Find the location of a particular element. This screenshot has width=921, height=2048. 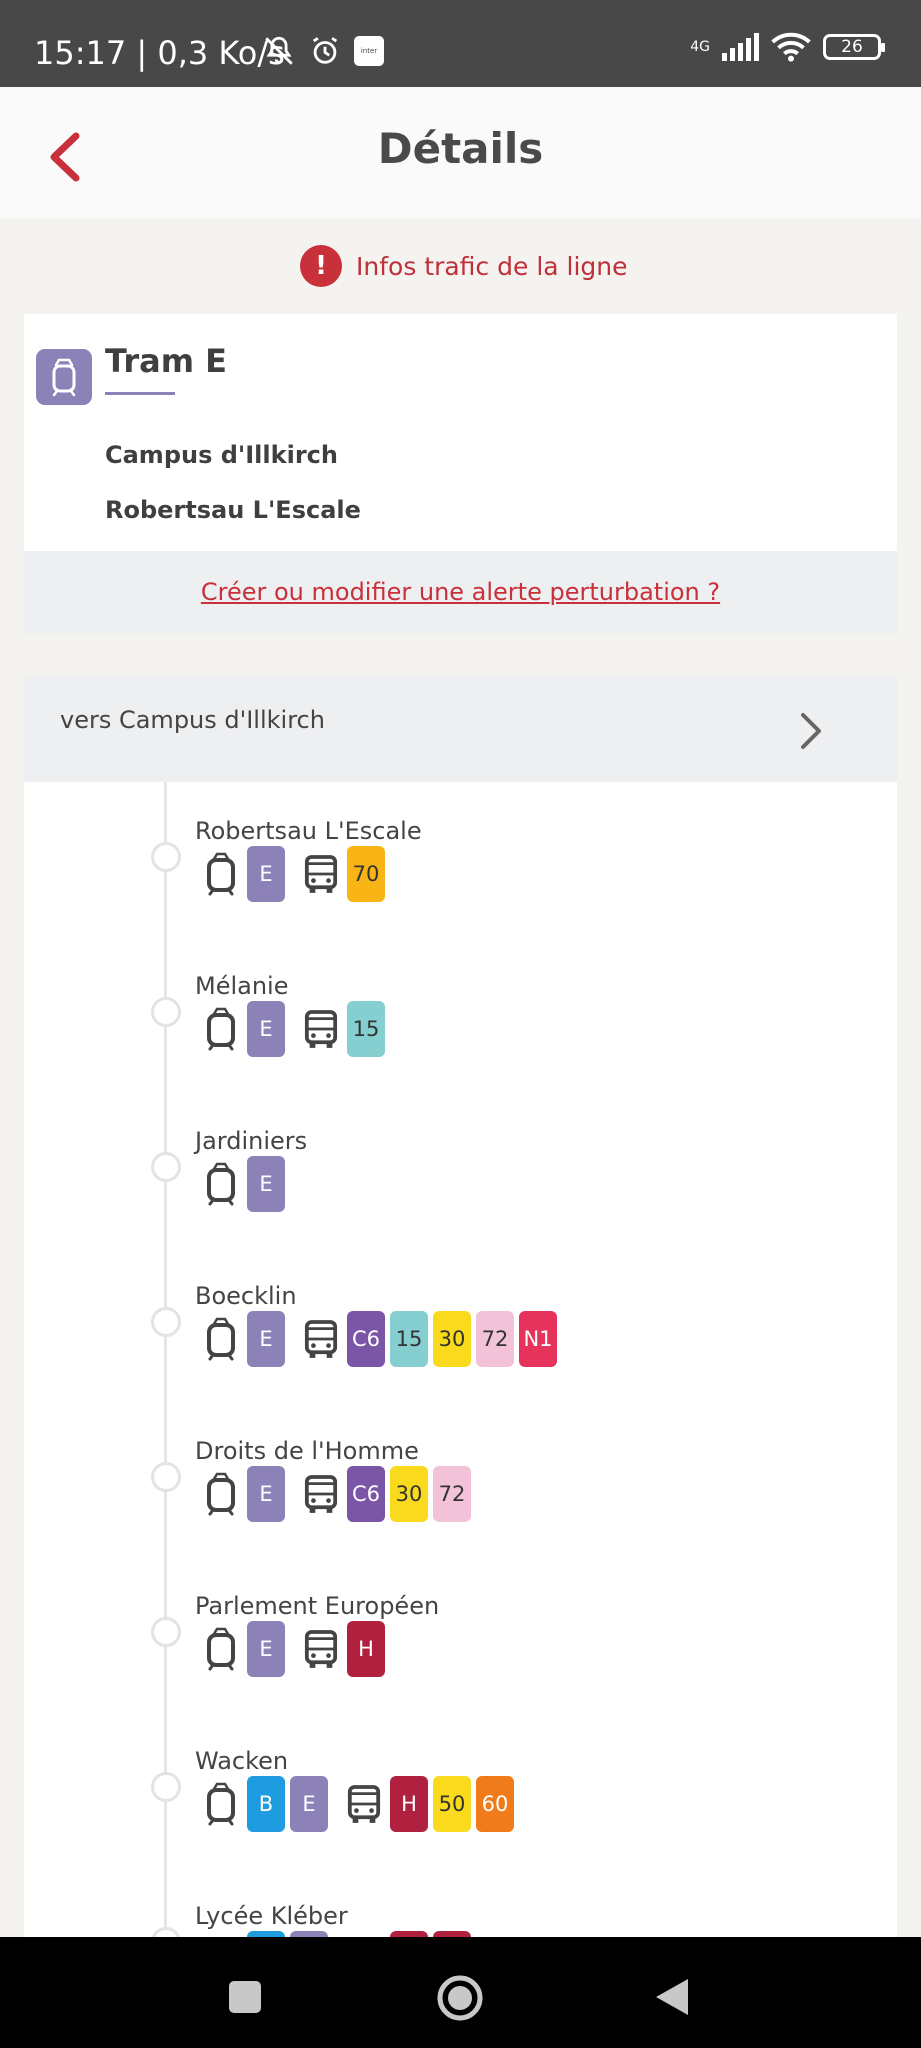

stop-item: Droits de l'Homme E C6 30 72 is located at coordinates (460, 1479).